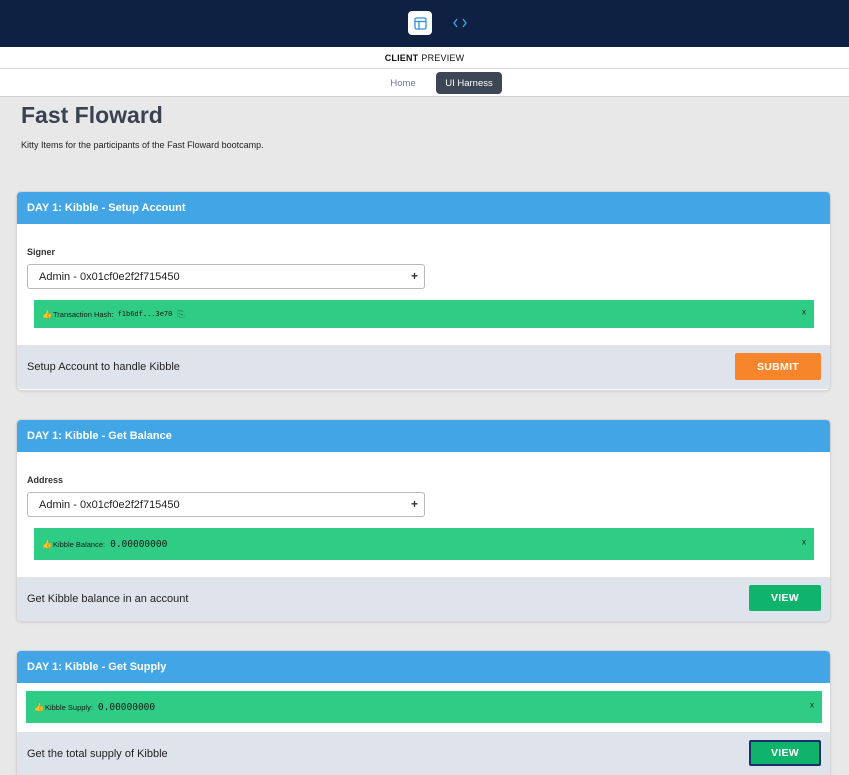 This screenshot has height=775, width=849. I want to click on view-supply-button: VIEW, so click(785, 753).